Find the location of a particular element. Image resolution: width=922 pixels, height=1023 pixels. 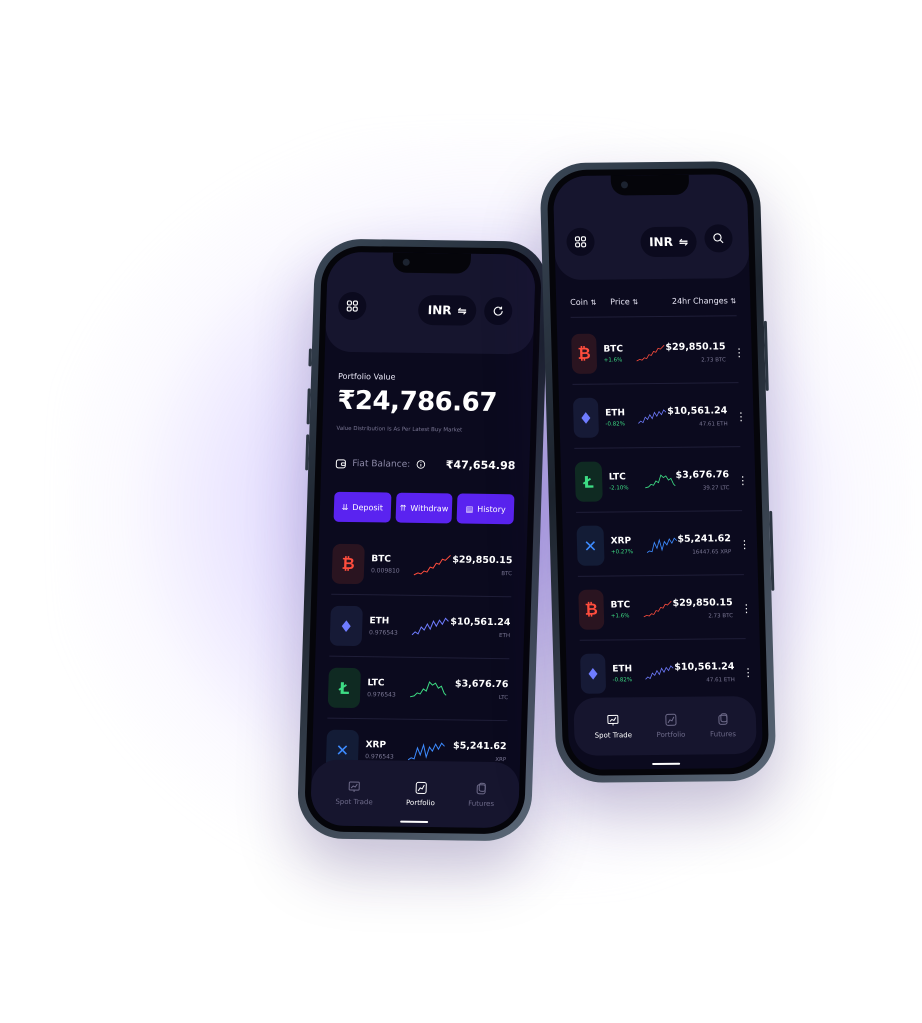

coin-symbol: LTC is located at coordinates (617, 477).